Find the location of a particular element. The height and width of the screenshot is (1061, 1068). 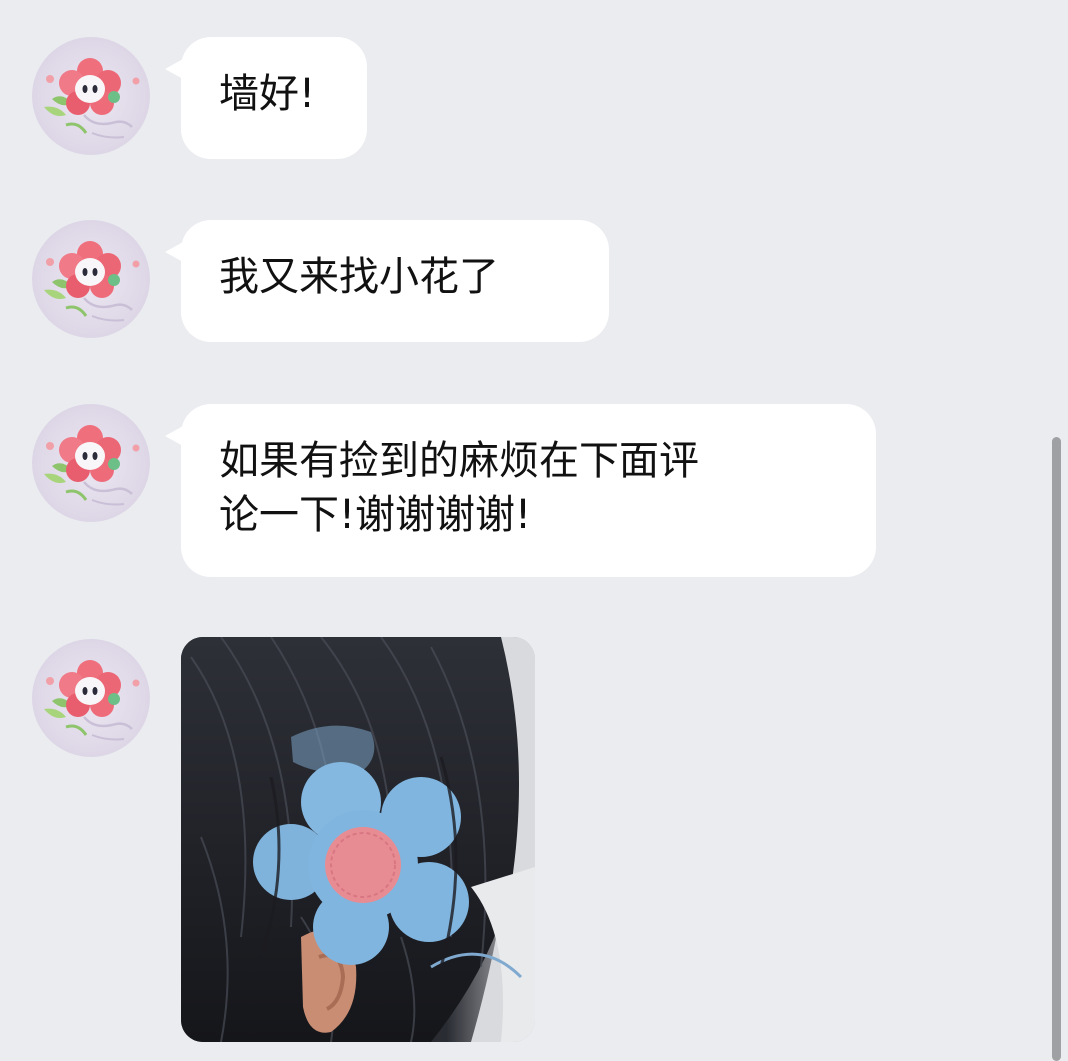

message-bubble: 墙好! is located at coordinates (266, 98).